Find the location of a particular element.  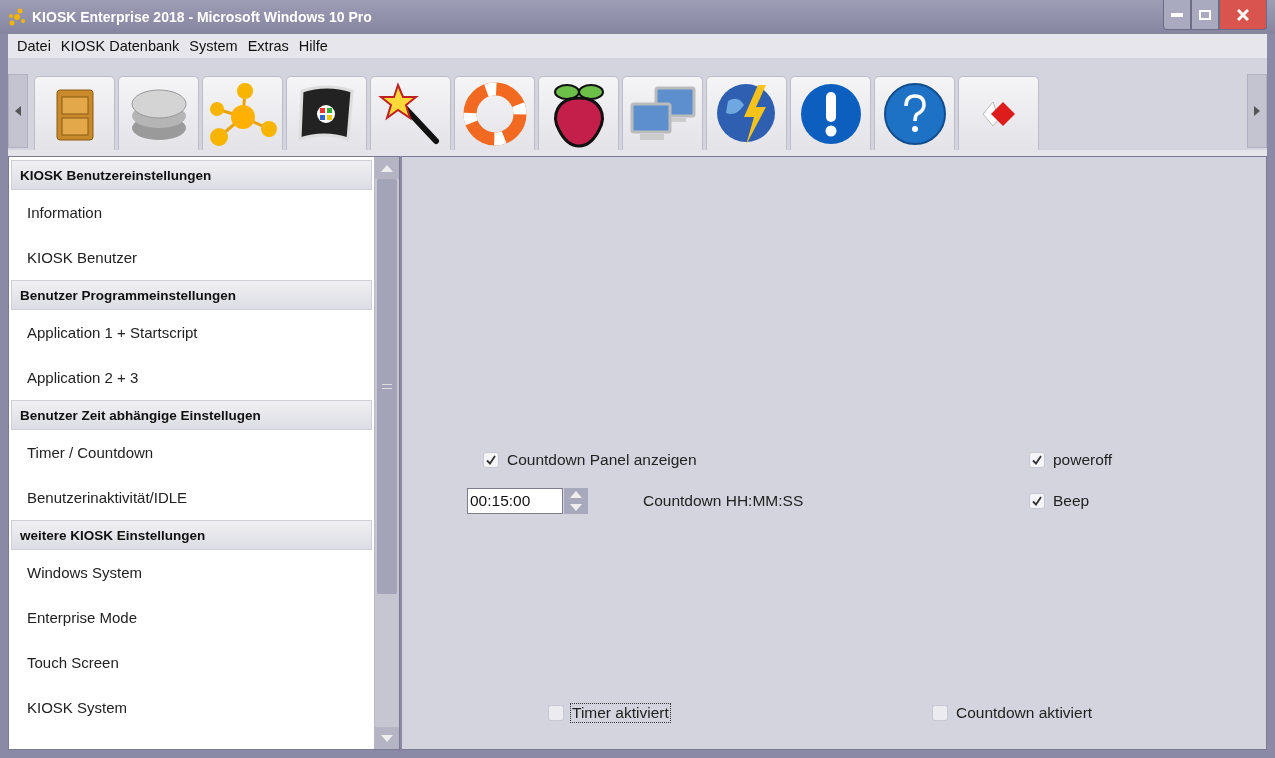

menu-item: Datei is located at coordinates (34, 46).